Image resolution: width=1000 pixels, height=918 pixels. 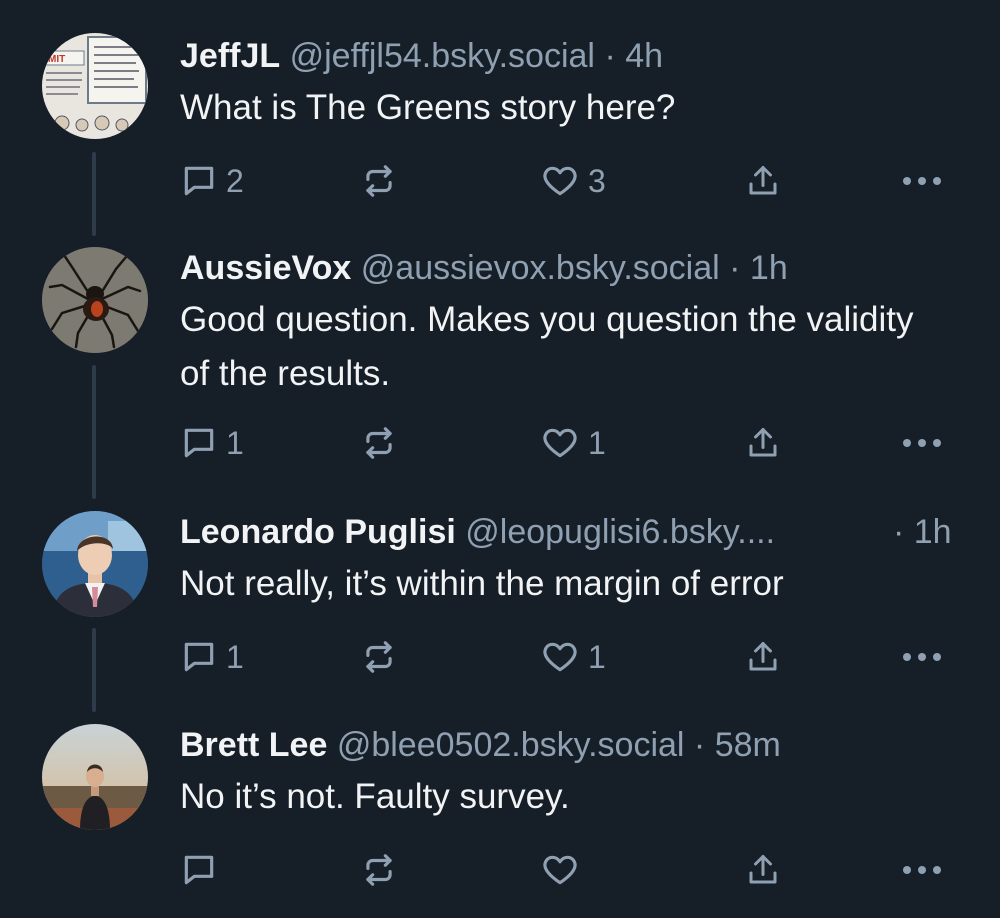 What do you see at coordinates (442, 56) in the screenshot?
I see `author-handle: @jeffjl54.bsky.social` at bounding box center [442, 56].